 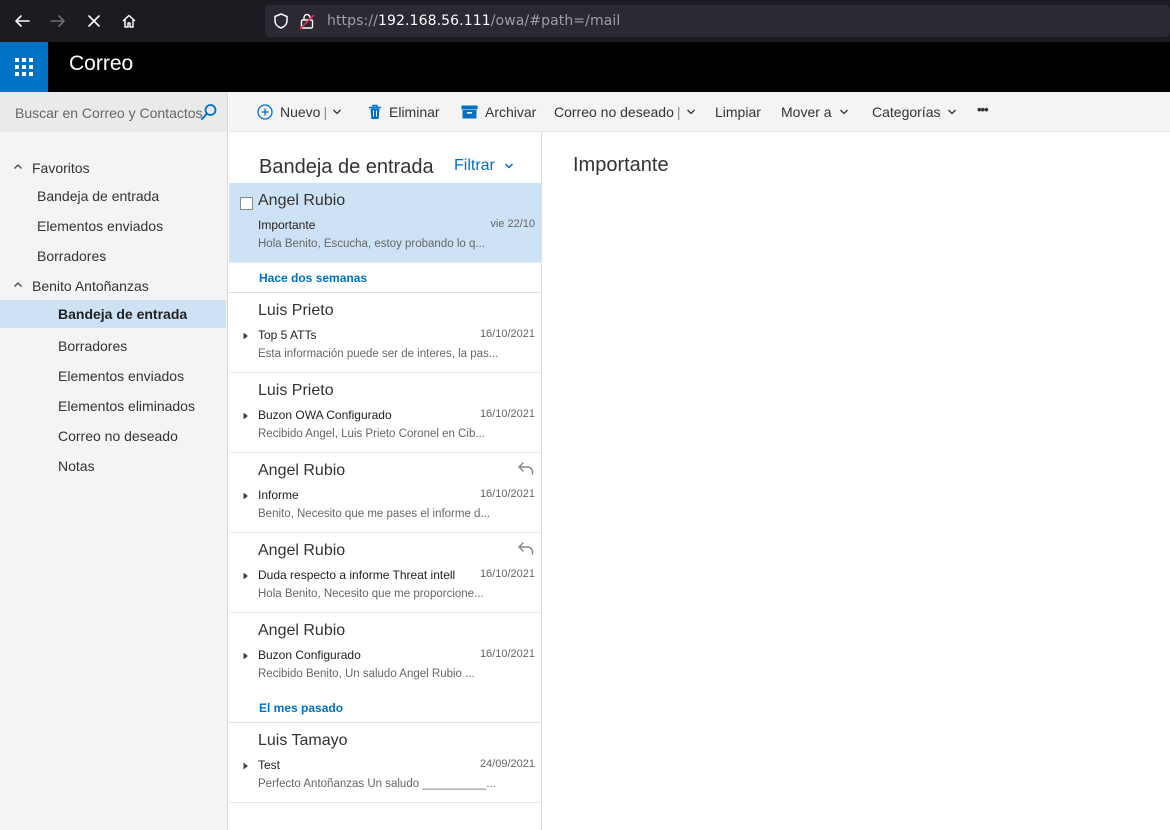 I want to click on move-to-button: Mover a, so click(x=815, y=112).